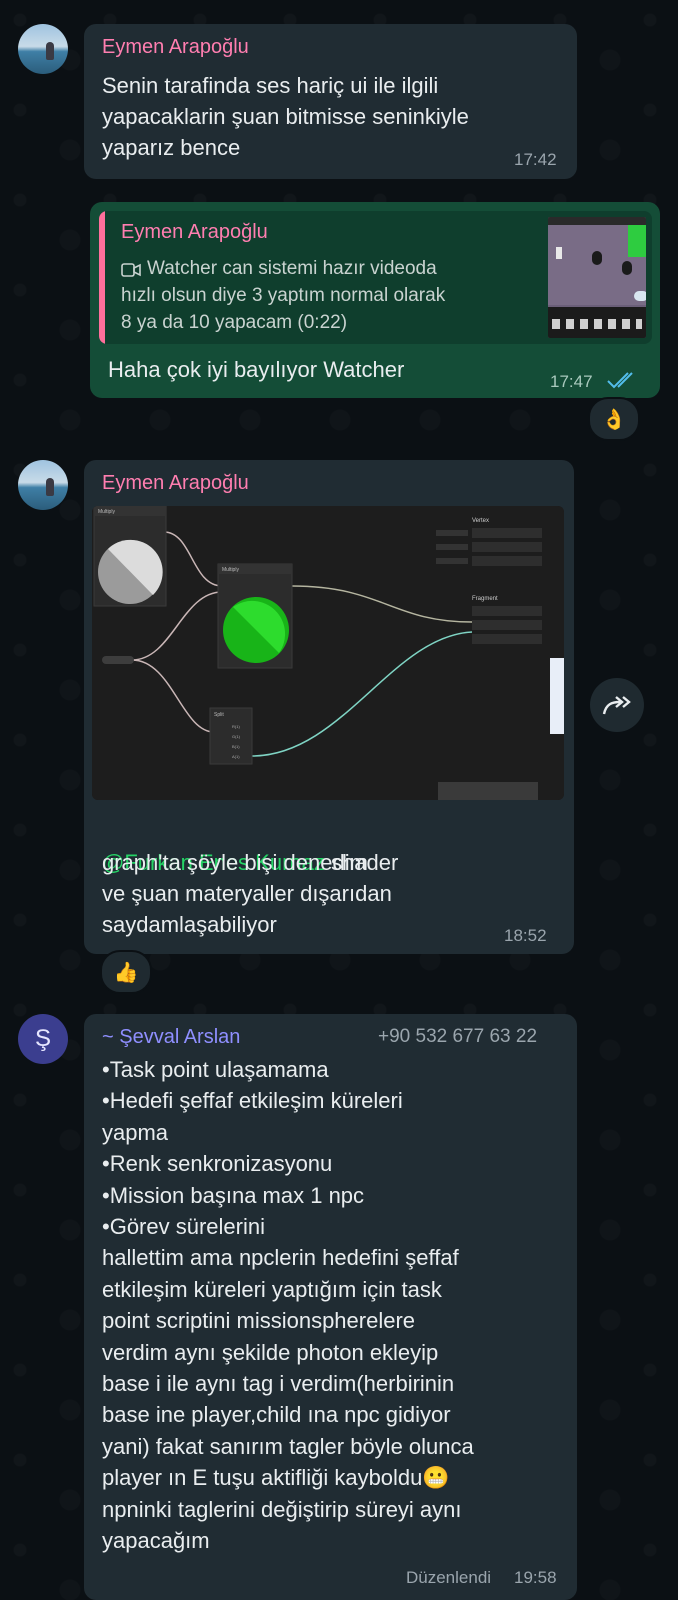 This screenshot has height=1600, width=678. I want to click on message-time: 18:52, so click(525, 935).